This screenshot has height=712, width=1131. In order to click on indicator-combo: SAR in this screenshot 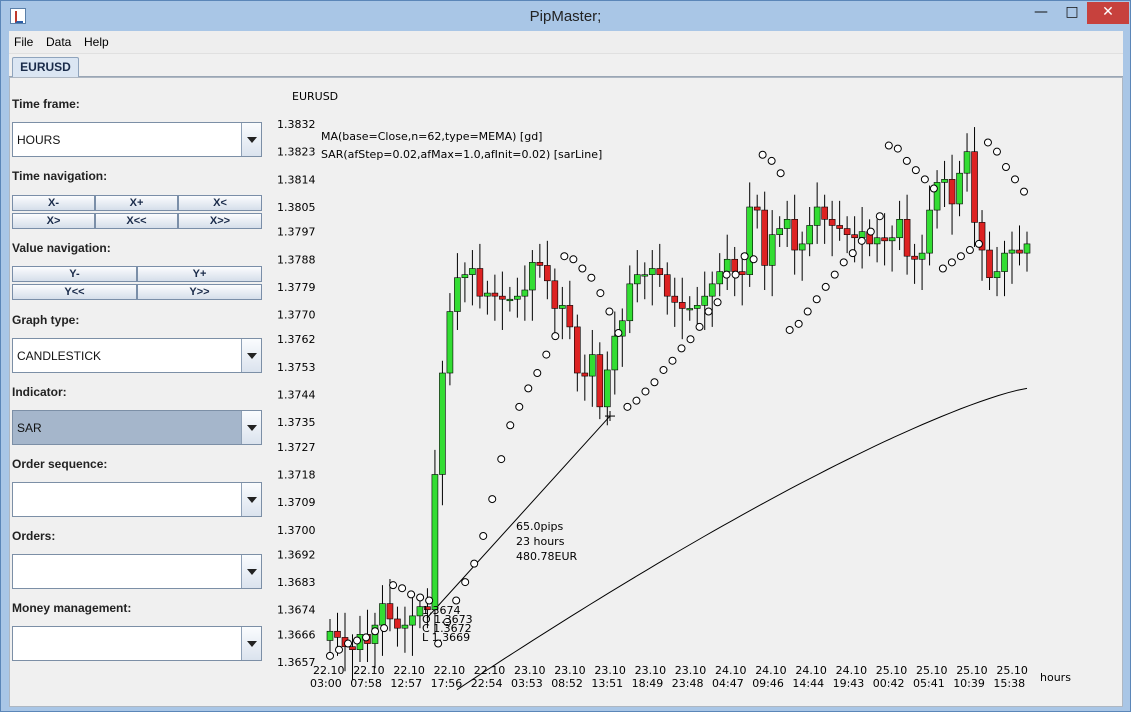, I will do `click(137, 427)`.